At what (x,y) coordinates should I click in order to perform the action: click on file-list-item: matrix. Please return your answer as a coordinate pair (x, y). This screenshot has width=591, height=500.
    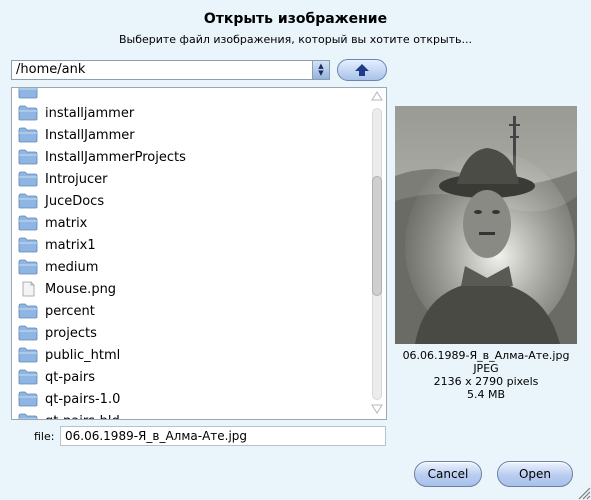
    Looking at the image, I should click on (191, 223).